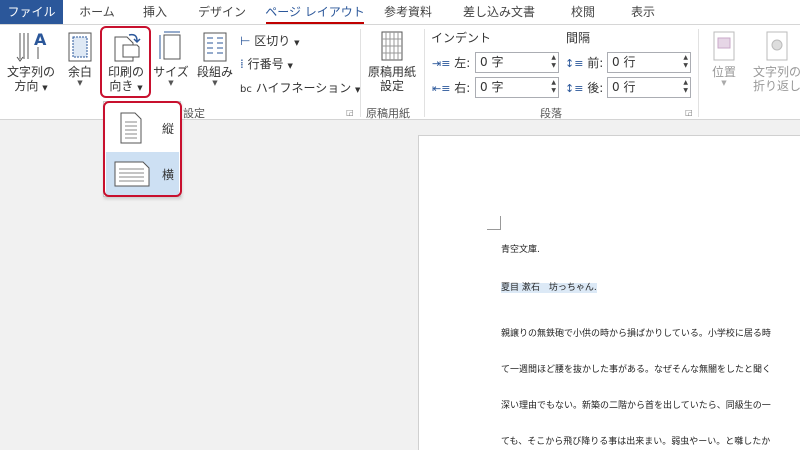  Describe the element at coordinates (689, 112) in the screenshot. I see `paragraph-launcher-icon: ◲` at that location.